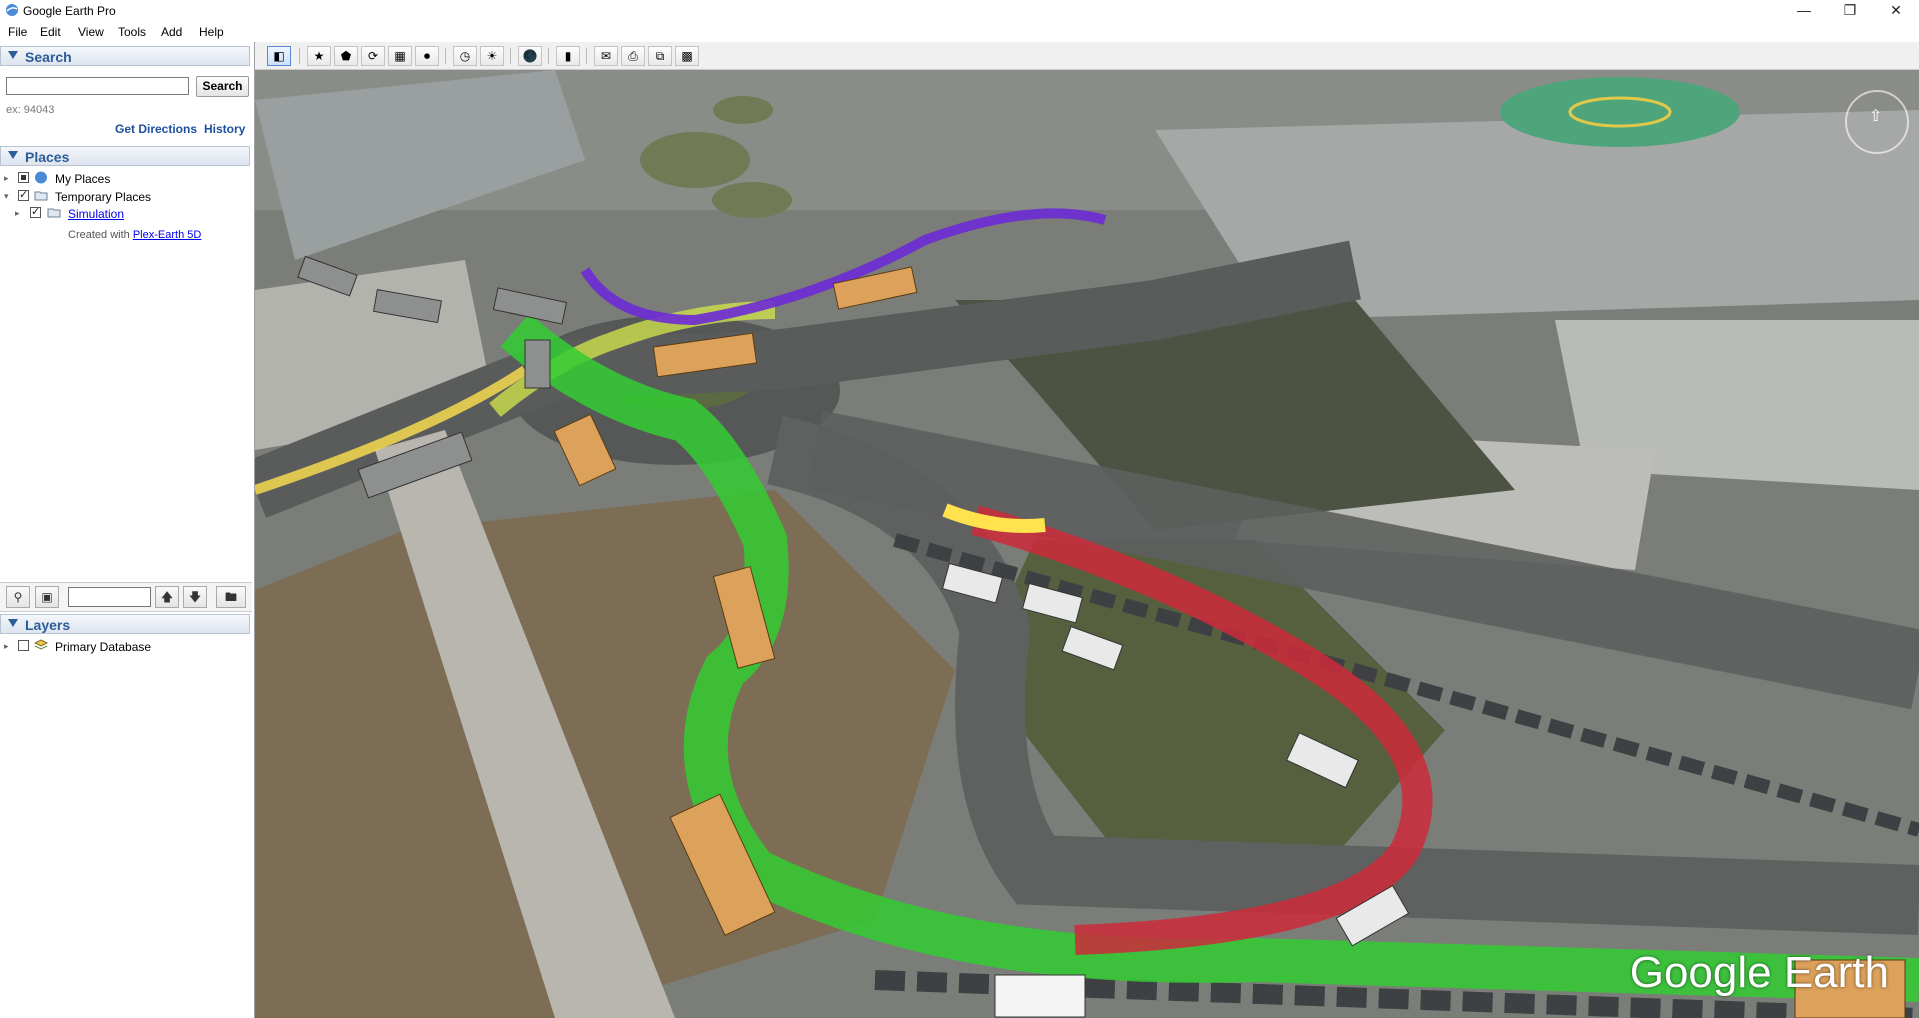 This screenshot has width=1919, height=1018. I want to click on add-path-icon: ⟳, so click(373, 56).